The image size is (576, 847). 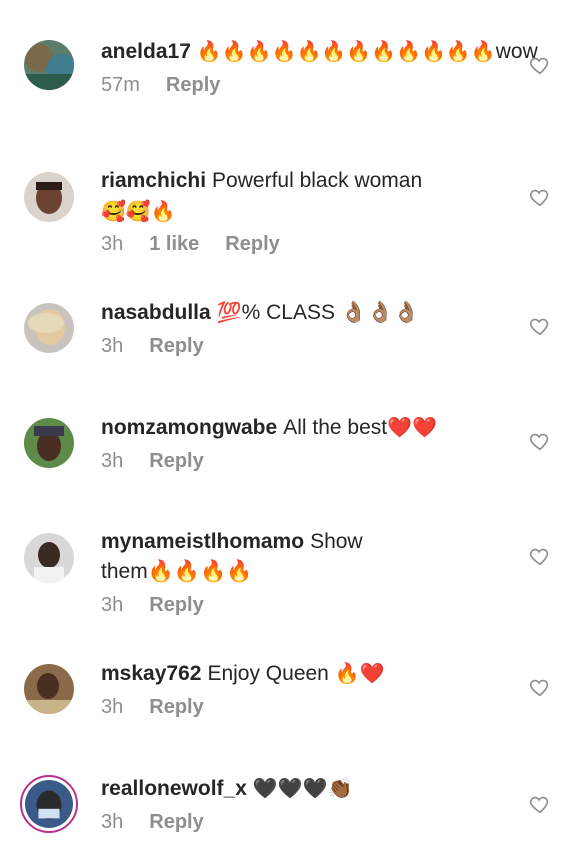 What do you see at coordinates (302, 788) in the screenshot?
I see `comment-emoji: 🖤🖤🖤👏🏾` at bounding box center [302, 788].